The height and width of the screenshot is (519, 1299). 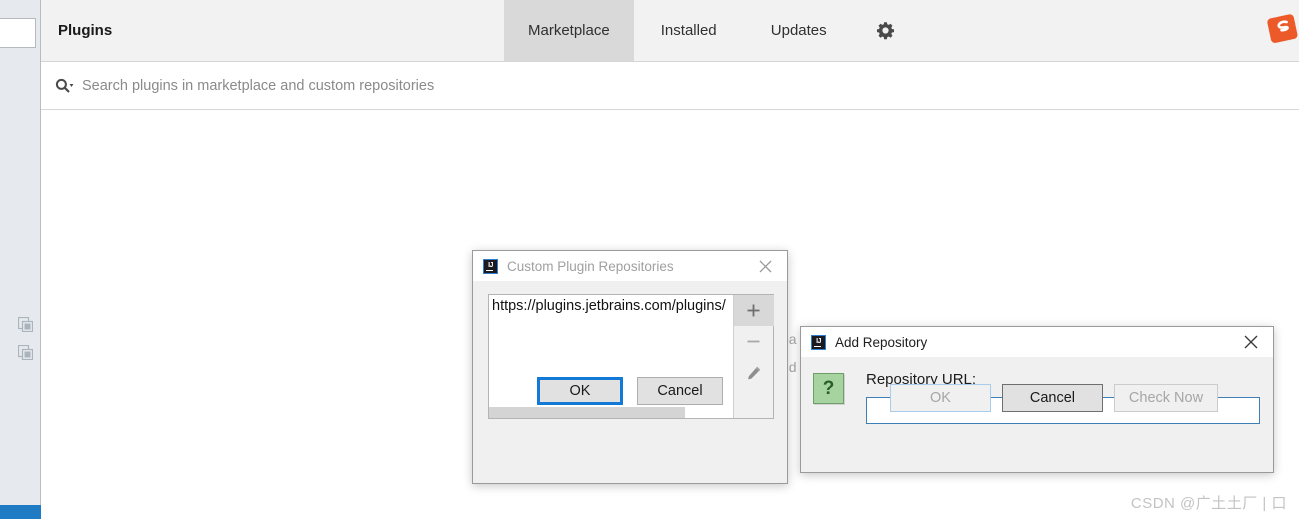 I want to click on add-repository-button, so click(x=753, y=310).